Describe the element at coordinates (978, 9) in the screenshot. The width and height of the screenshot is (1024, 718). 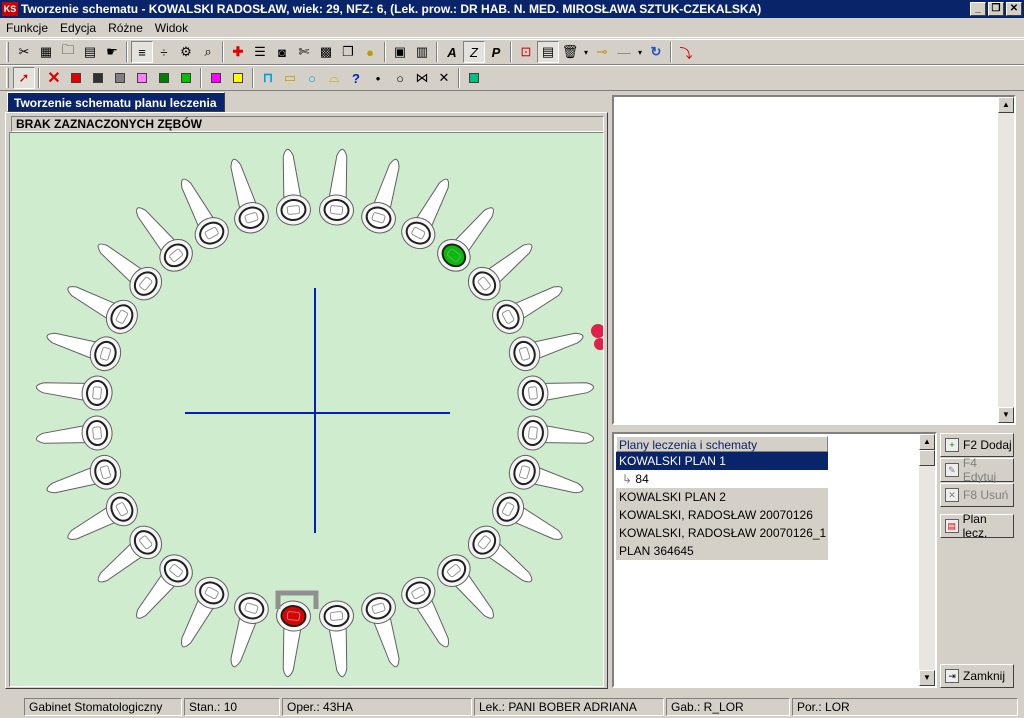
I see `minimize-button: _` at that location.